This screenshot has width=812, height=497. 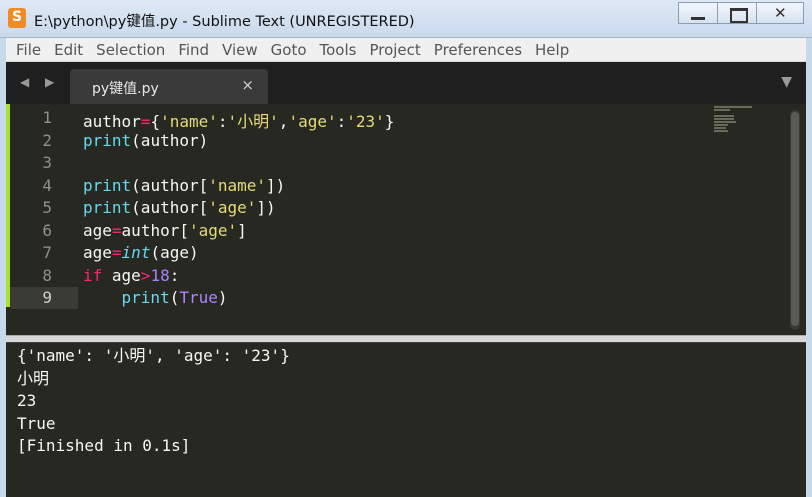 I want to click on menu-help: Help, so click(x=552, y=50).